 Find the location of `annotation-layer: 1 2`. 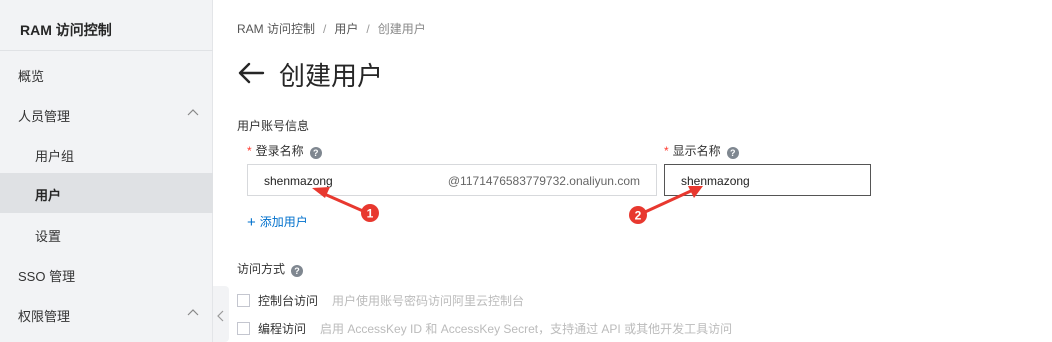

annotation-layer: 1 2 is located at coordinates (507, 205).